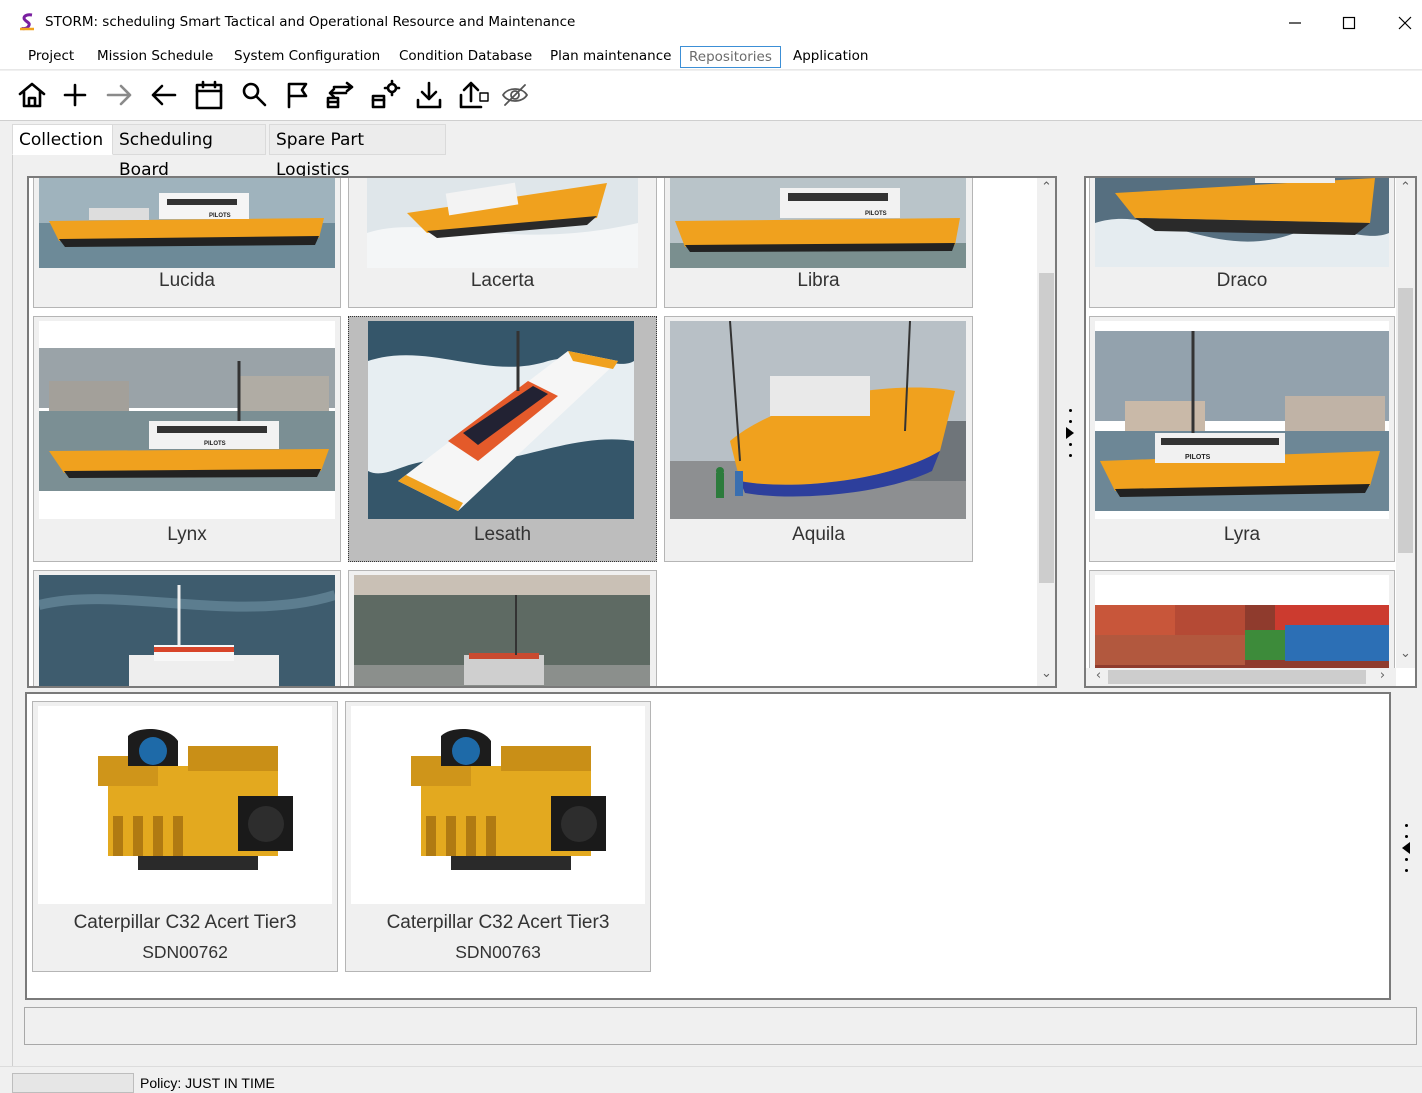  What do you see at coordinates (187, 223) in the screenshot?
I see `vessel-image-lucida: PILOTS` at bounding box center [187, 223].